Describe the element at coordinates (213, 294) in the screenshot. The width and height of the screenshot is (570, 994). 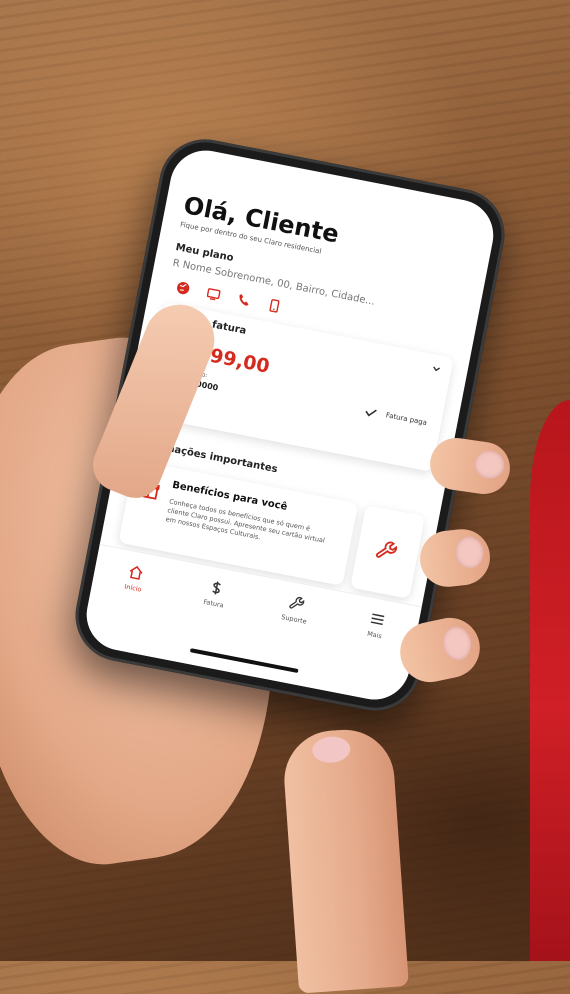
I see `tv-icon` at that location.